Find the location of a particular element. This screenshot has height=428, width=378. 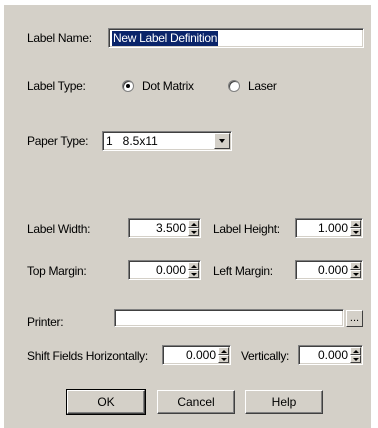

left-margin-stepper: 0.000 is located at coordinates (329, 270).